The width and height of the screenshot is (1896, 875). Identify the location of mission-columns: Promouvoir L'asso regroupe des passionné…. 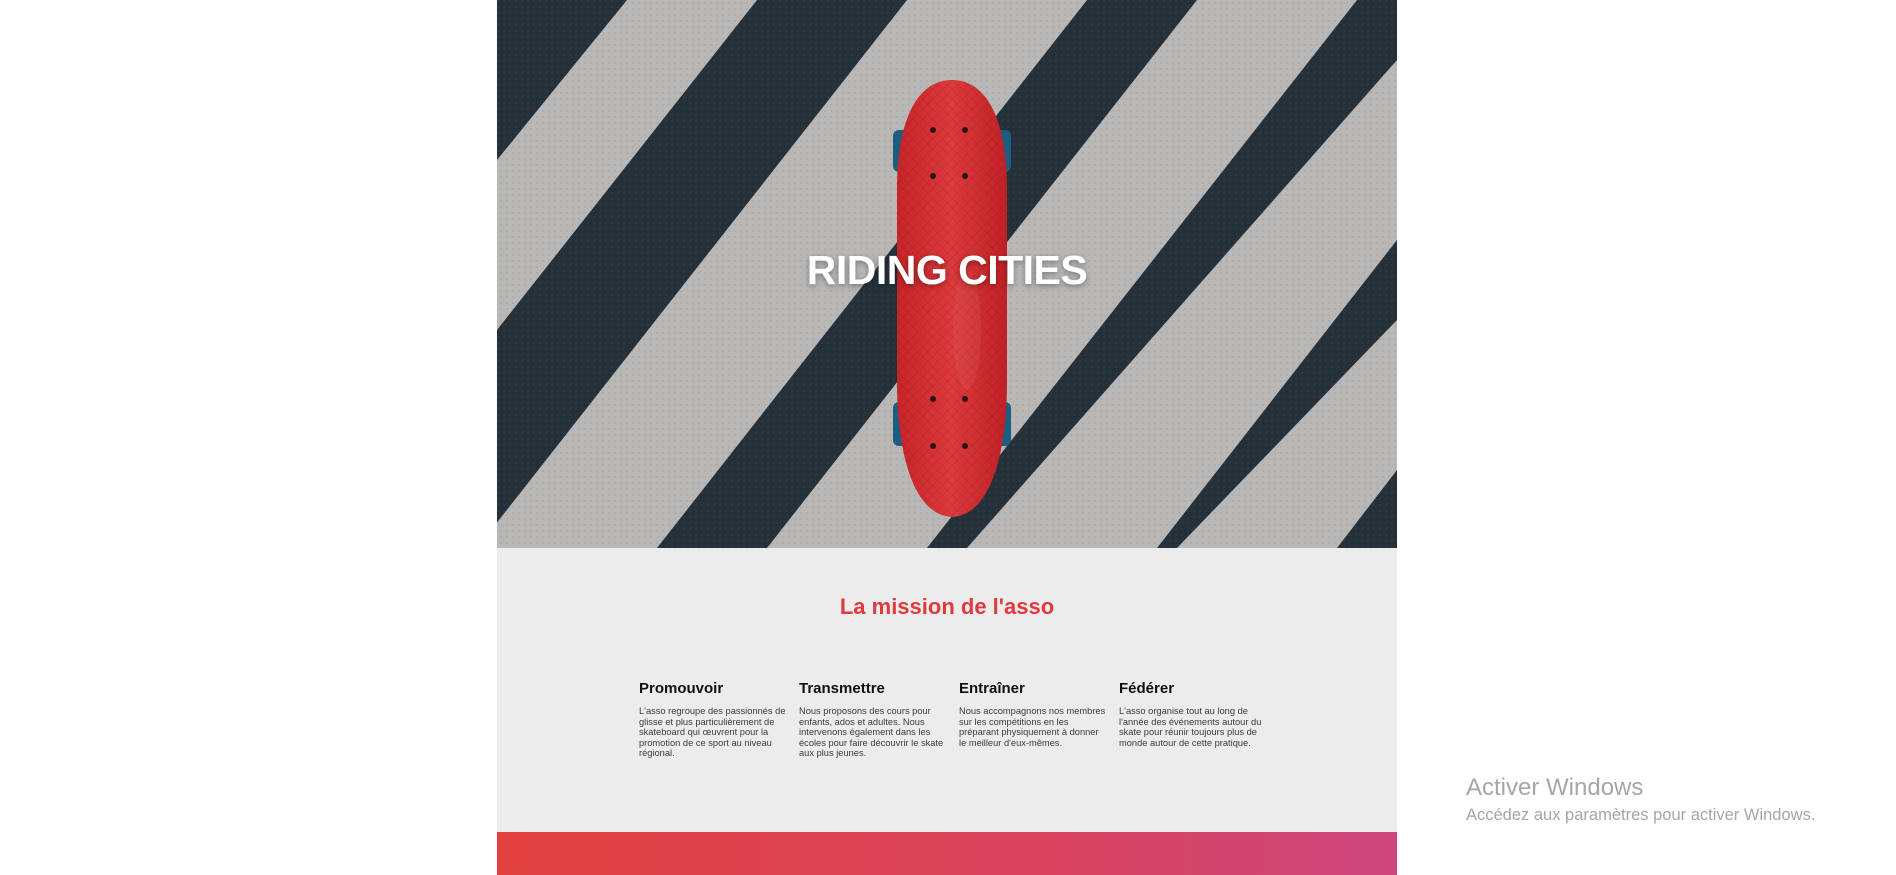
(959, 719).